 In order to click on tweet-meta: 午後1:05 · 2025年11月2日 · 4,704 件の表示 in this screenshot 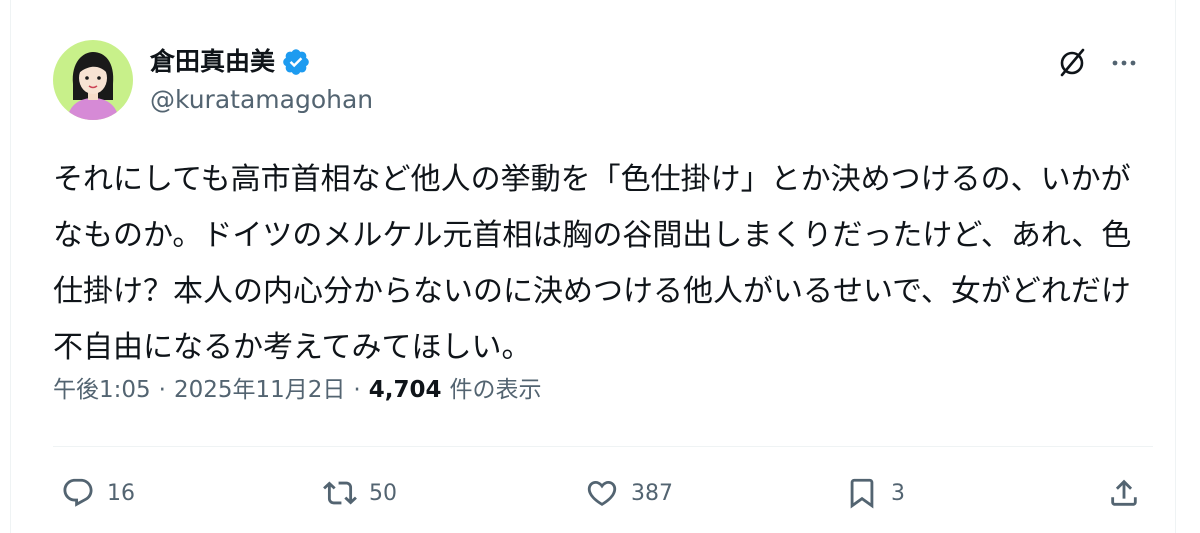, I will do `click(297, 390)`.